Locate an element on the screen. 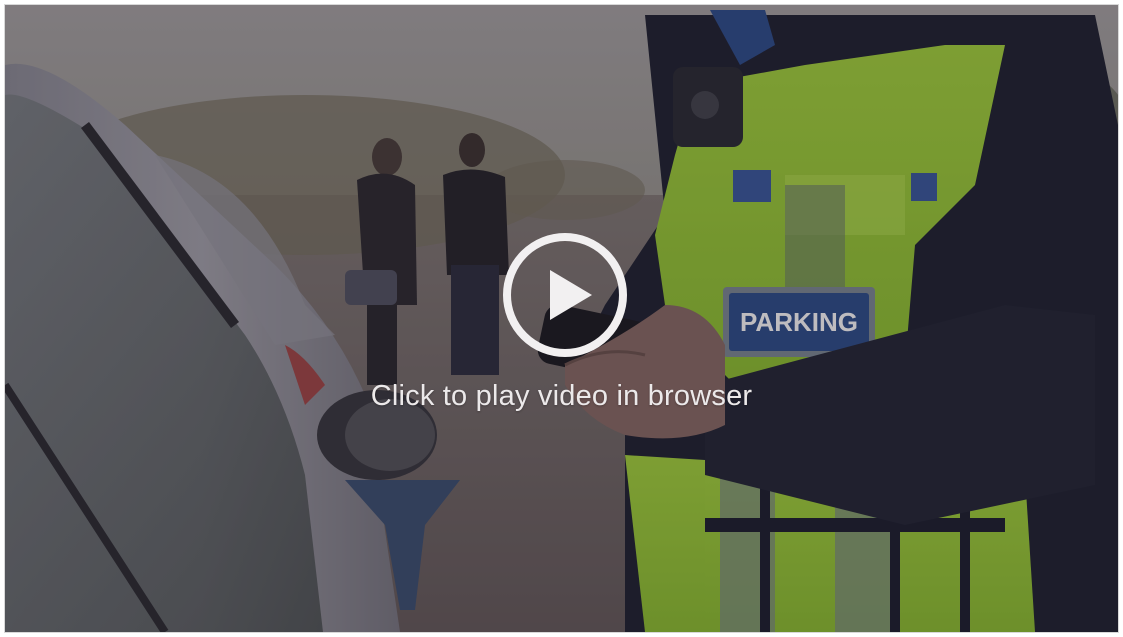  play-circle-icon is located at coordinates (565, 295).